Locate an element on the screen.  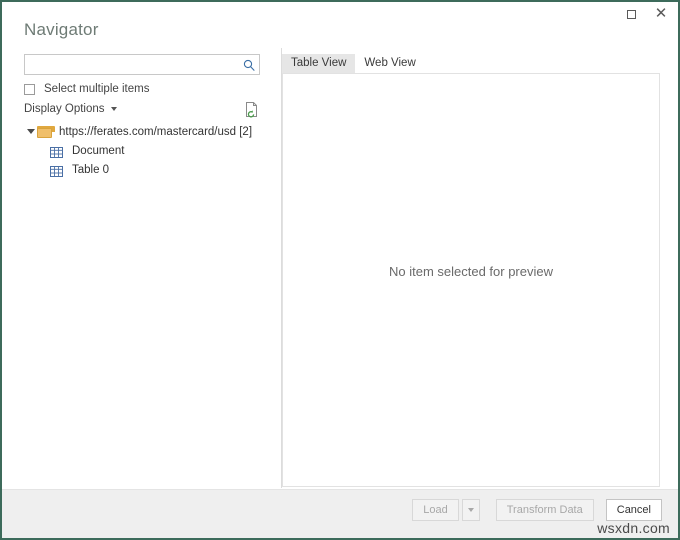
preview-tabstrip: Table View Web View is located at coordinates (353, 63).